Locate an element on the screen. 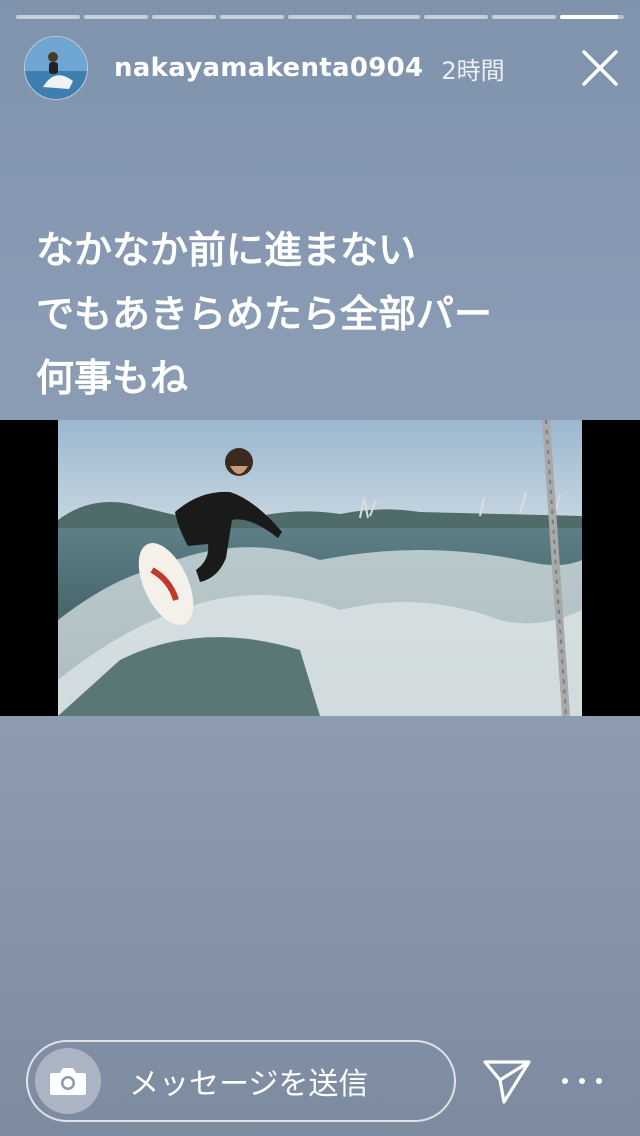 The height and width of the screenshot is (1136, 640). camera-button is located at coordinates (68, 1081).